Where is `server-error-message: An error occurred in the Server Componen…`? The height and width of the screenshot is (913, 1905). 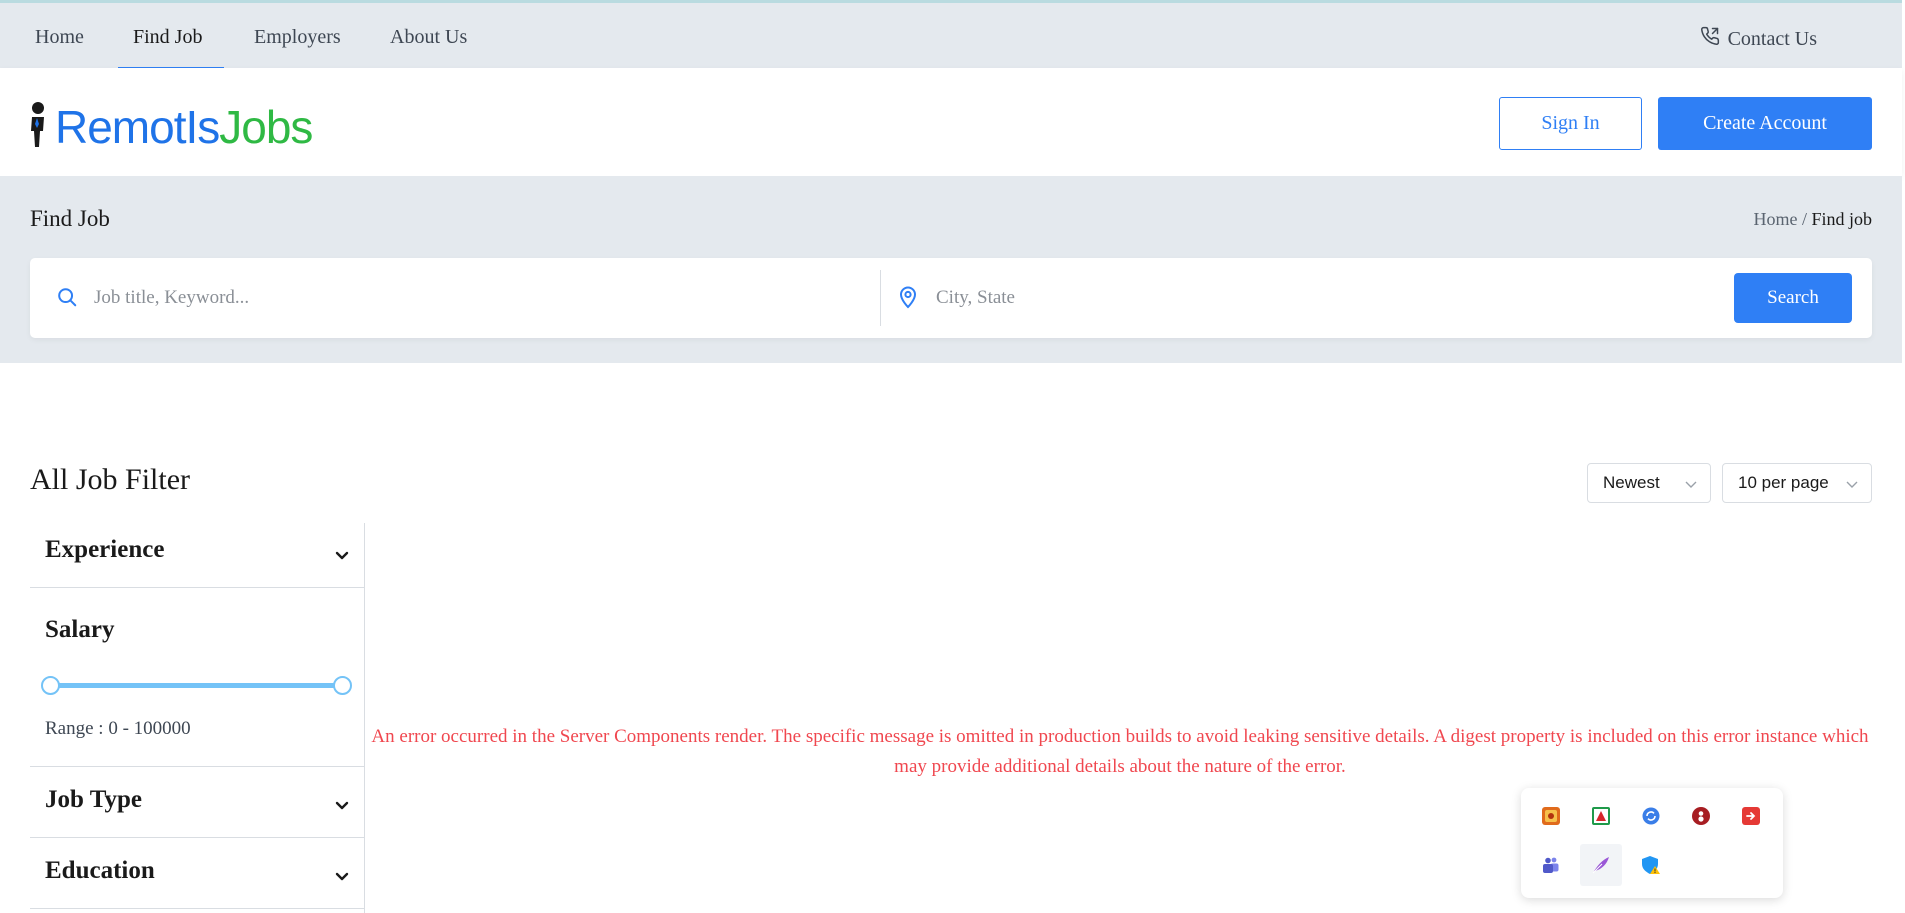 server-error-message: An error occurred in the Server Componen… is located at coordinates (1120, 751).